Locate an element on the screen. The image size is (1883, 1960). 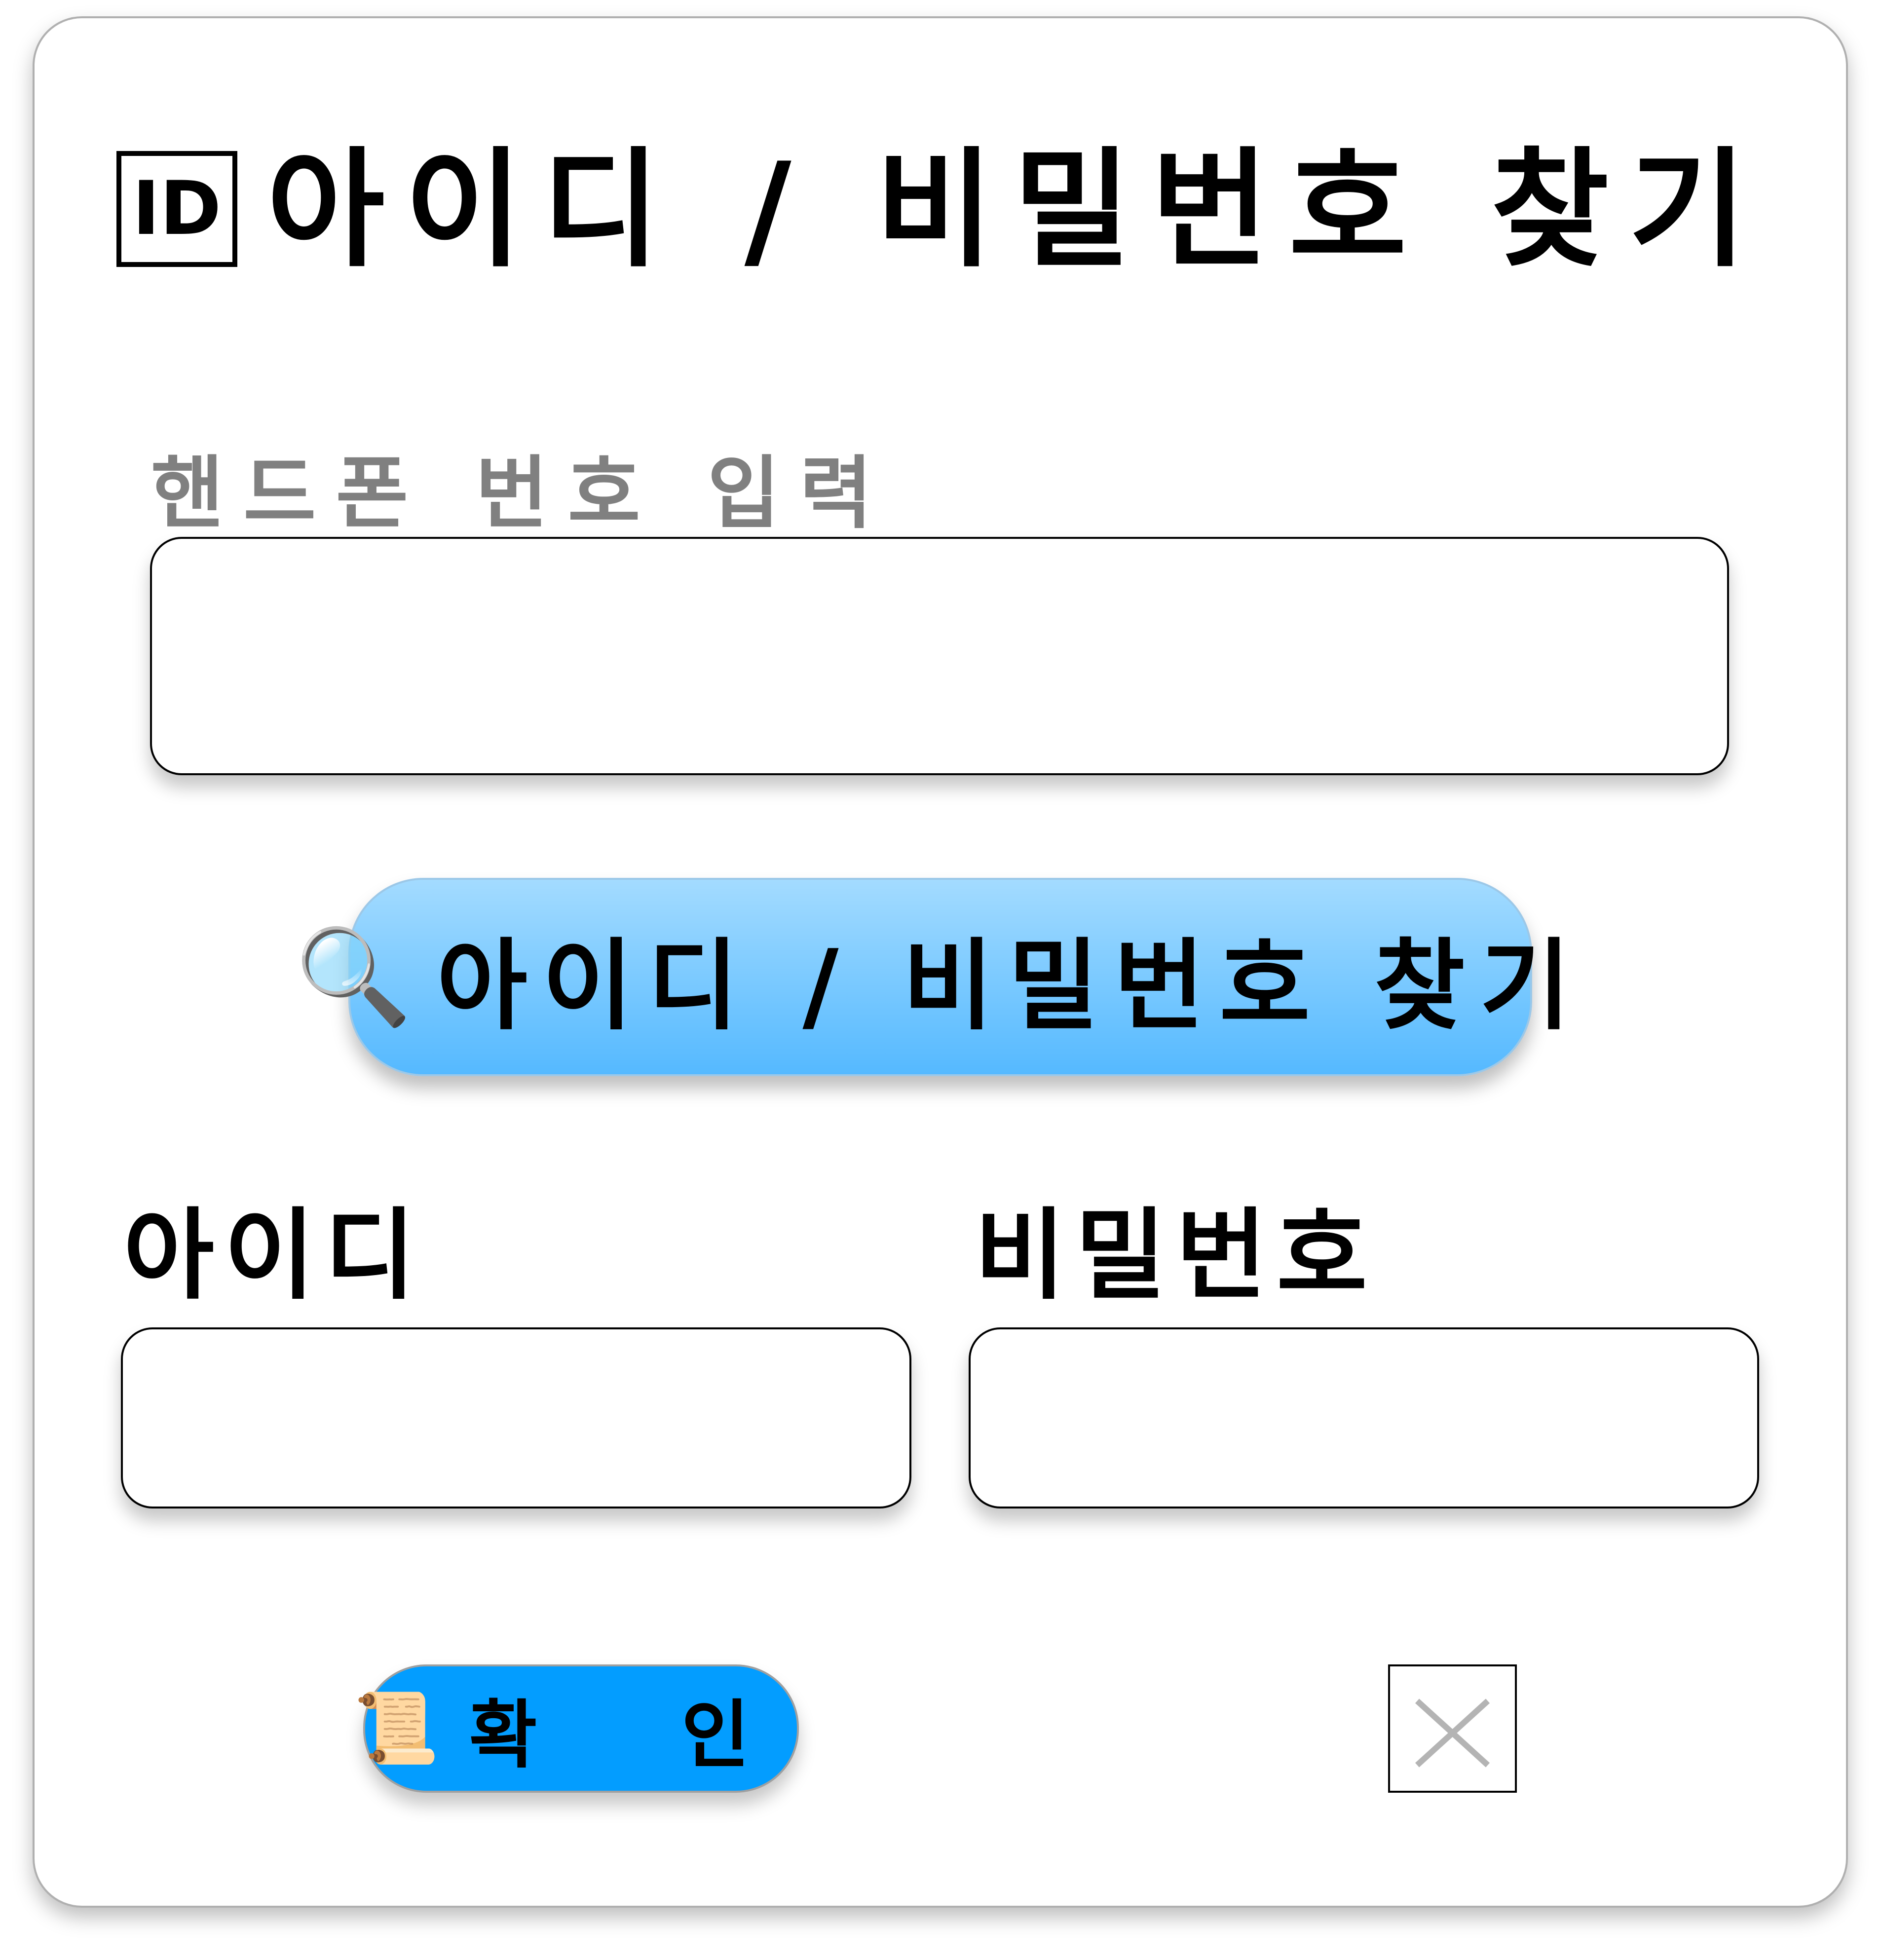
confirm-button-label: 확 인 is located at coordinates (639, 1735).